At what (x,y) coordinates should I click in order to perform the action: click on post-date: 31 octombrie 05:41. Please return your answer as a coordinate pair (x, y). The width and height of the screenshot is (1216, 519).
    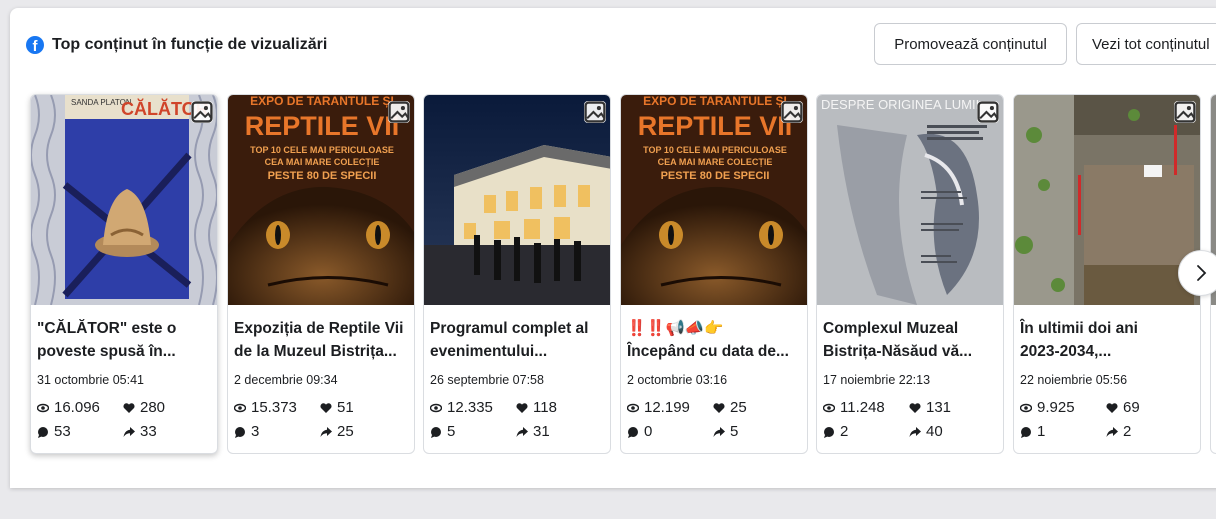
    Looking at the image, I should click on (91, 380).